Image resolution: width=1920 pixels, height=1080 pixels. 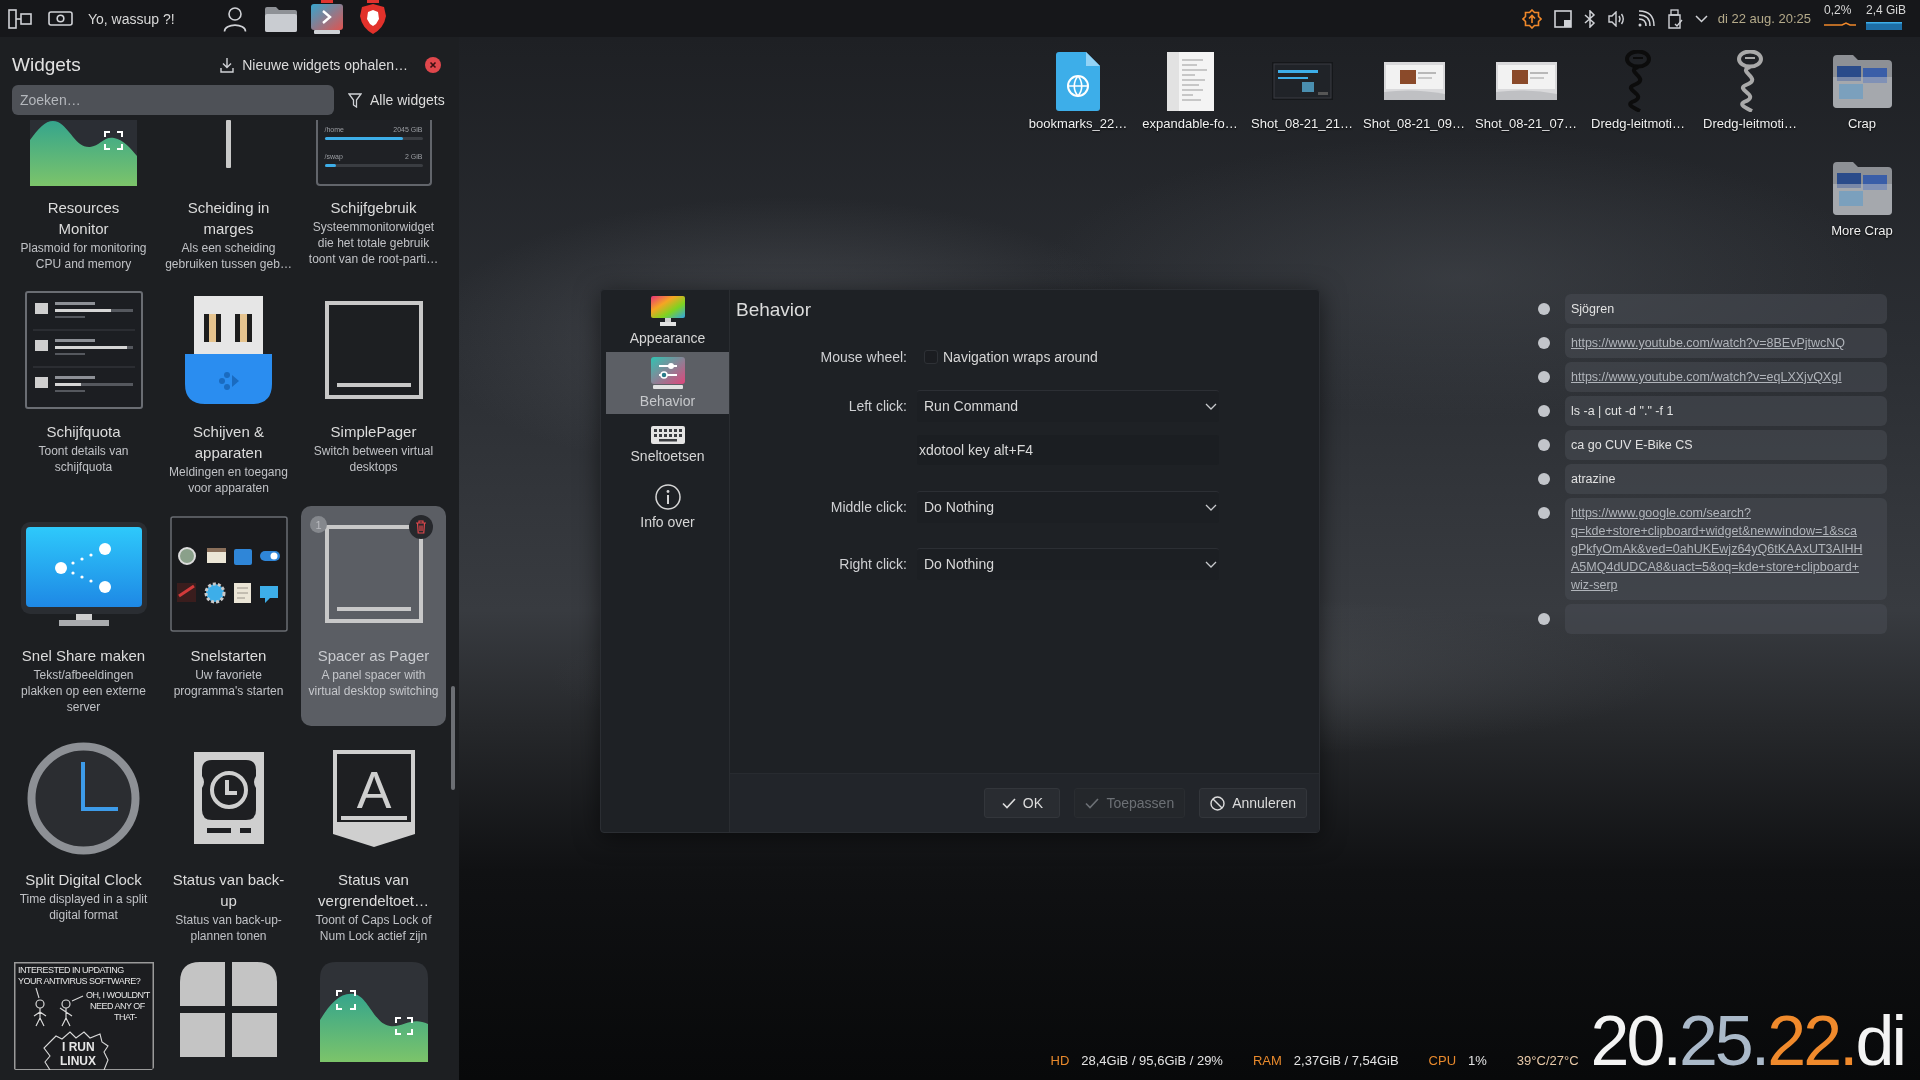 I want to click on bluetooth-icon, so click(x=1589, y=18).